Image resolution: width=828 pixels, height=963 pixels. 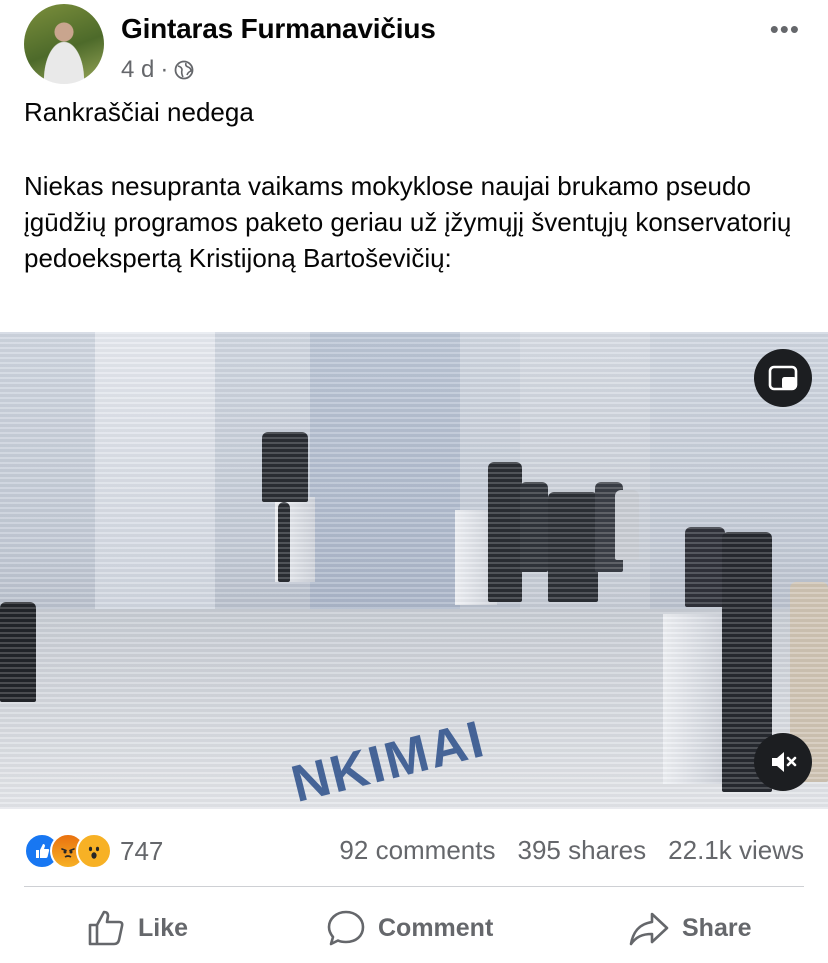 What do you see at coordinates (137, 928) in the screenshot?
I see `like-button: Like` at bounding box center [137, 928].